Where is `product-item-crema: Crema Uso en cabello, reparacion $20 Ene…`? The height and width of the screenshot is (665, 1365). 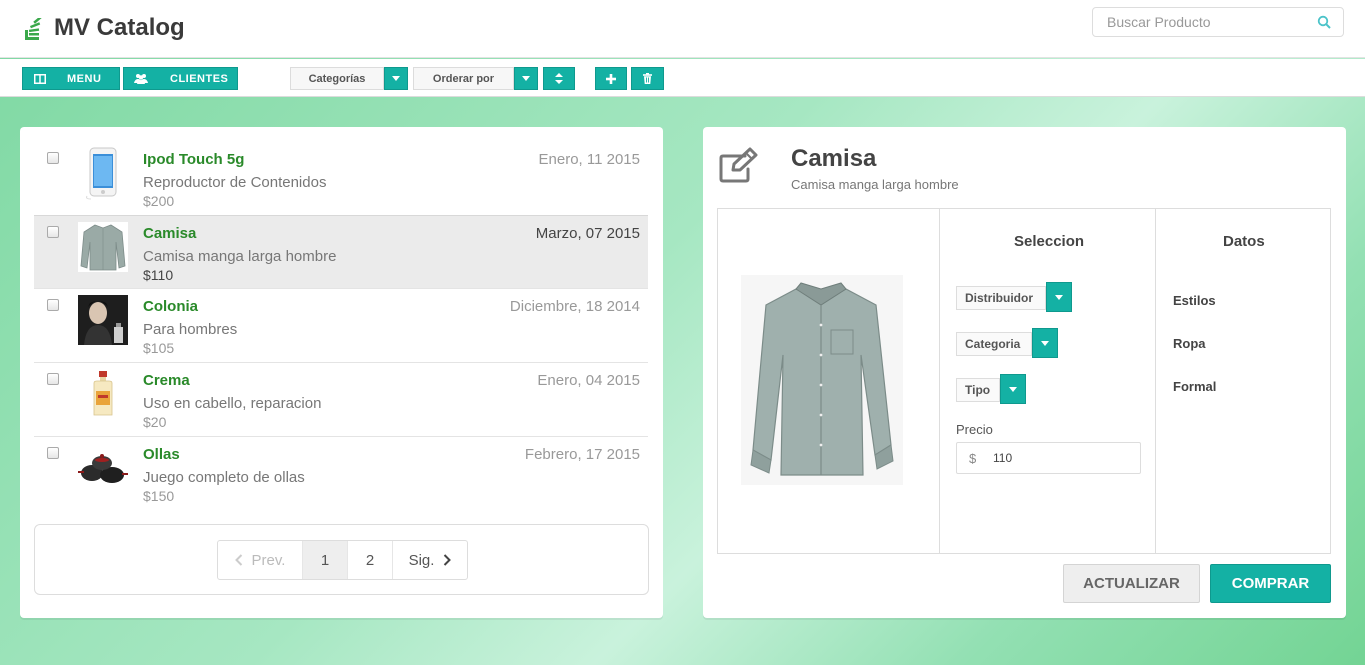
product-item-crema: Crema Uso en cabello, reparacion $20 Ene… is located at coordinates (341, 400).